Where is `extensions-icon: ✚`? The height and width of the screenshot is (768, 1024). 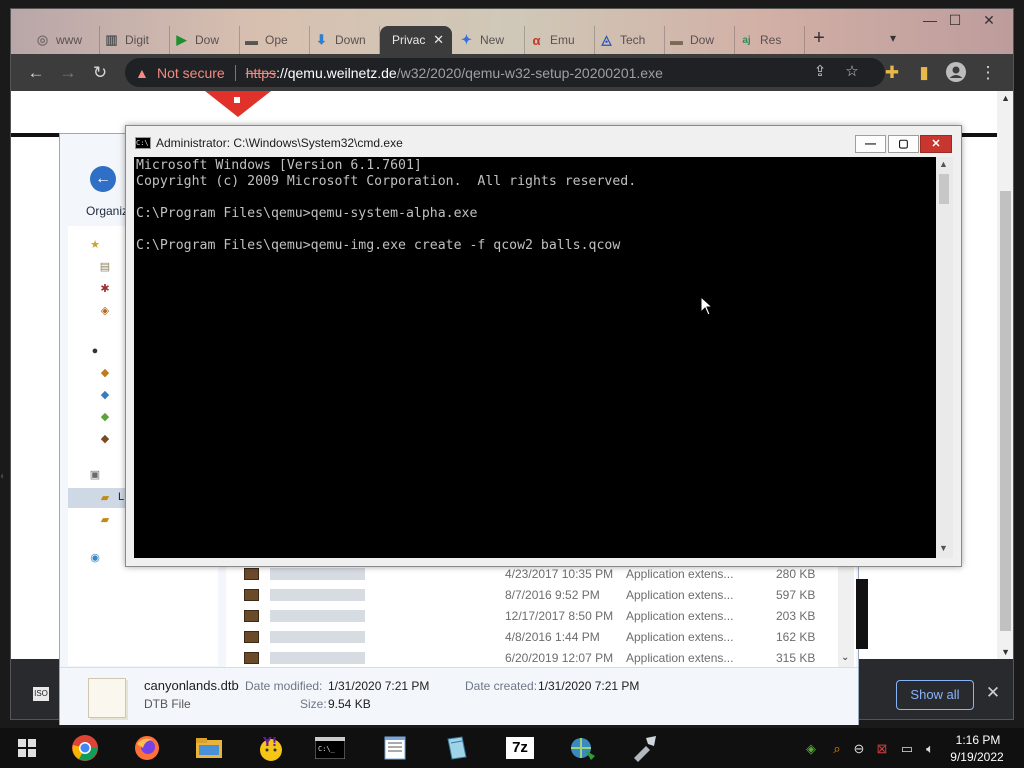
extensions-icon: ✚ is located at coordinates (892, 73).